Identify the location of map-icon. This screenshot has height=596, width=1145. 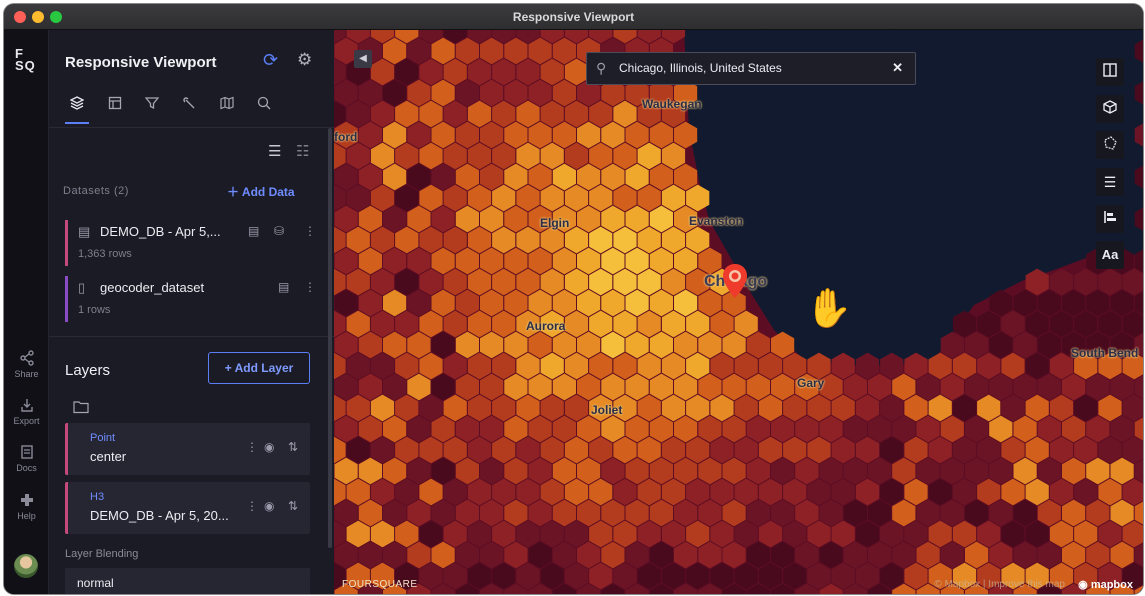
(227, 104).